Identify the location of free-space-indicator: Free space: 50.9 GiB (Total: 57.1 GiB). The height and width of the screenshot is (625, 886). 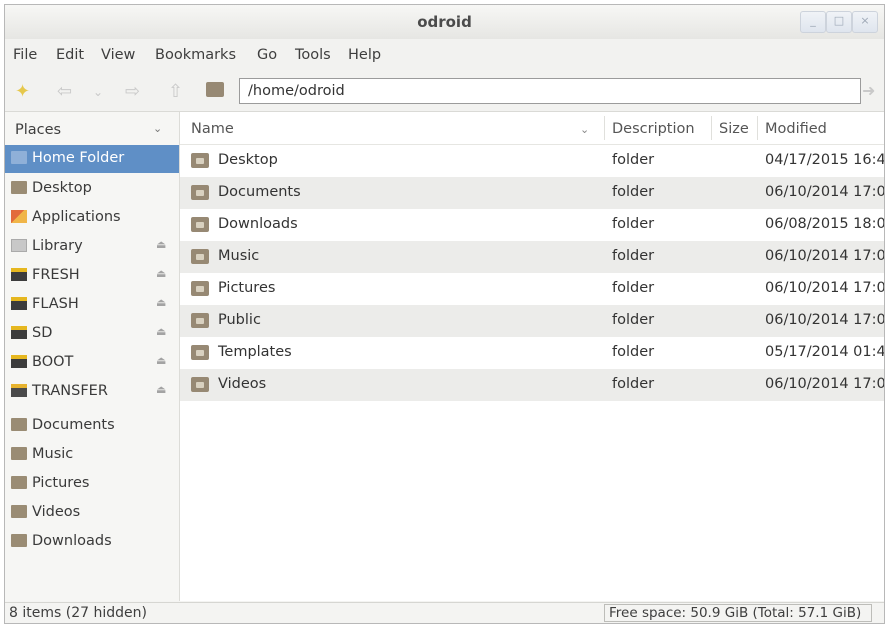
(738, 613).